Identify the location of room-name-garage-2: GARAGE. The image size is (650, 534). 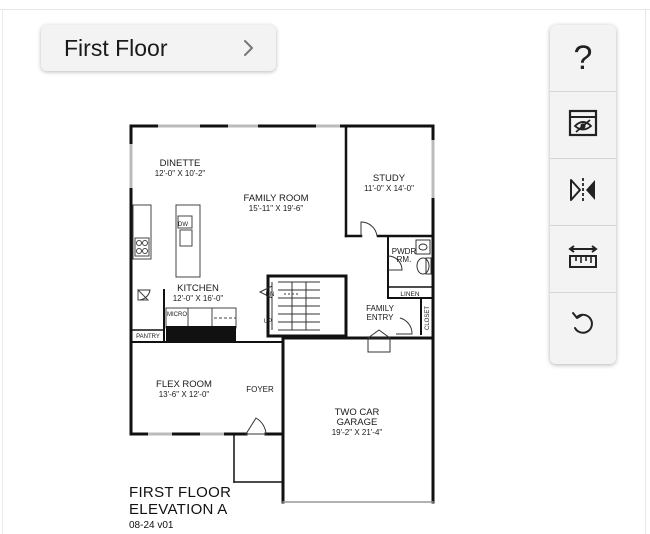
(357, 422).